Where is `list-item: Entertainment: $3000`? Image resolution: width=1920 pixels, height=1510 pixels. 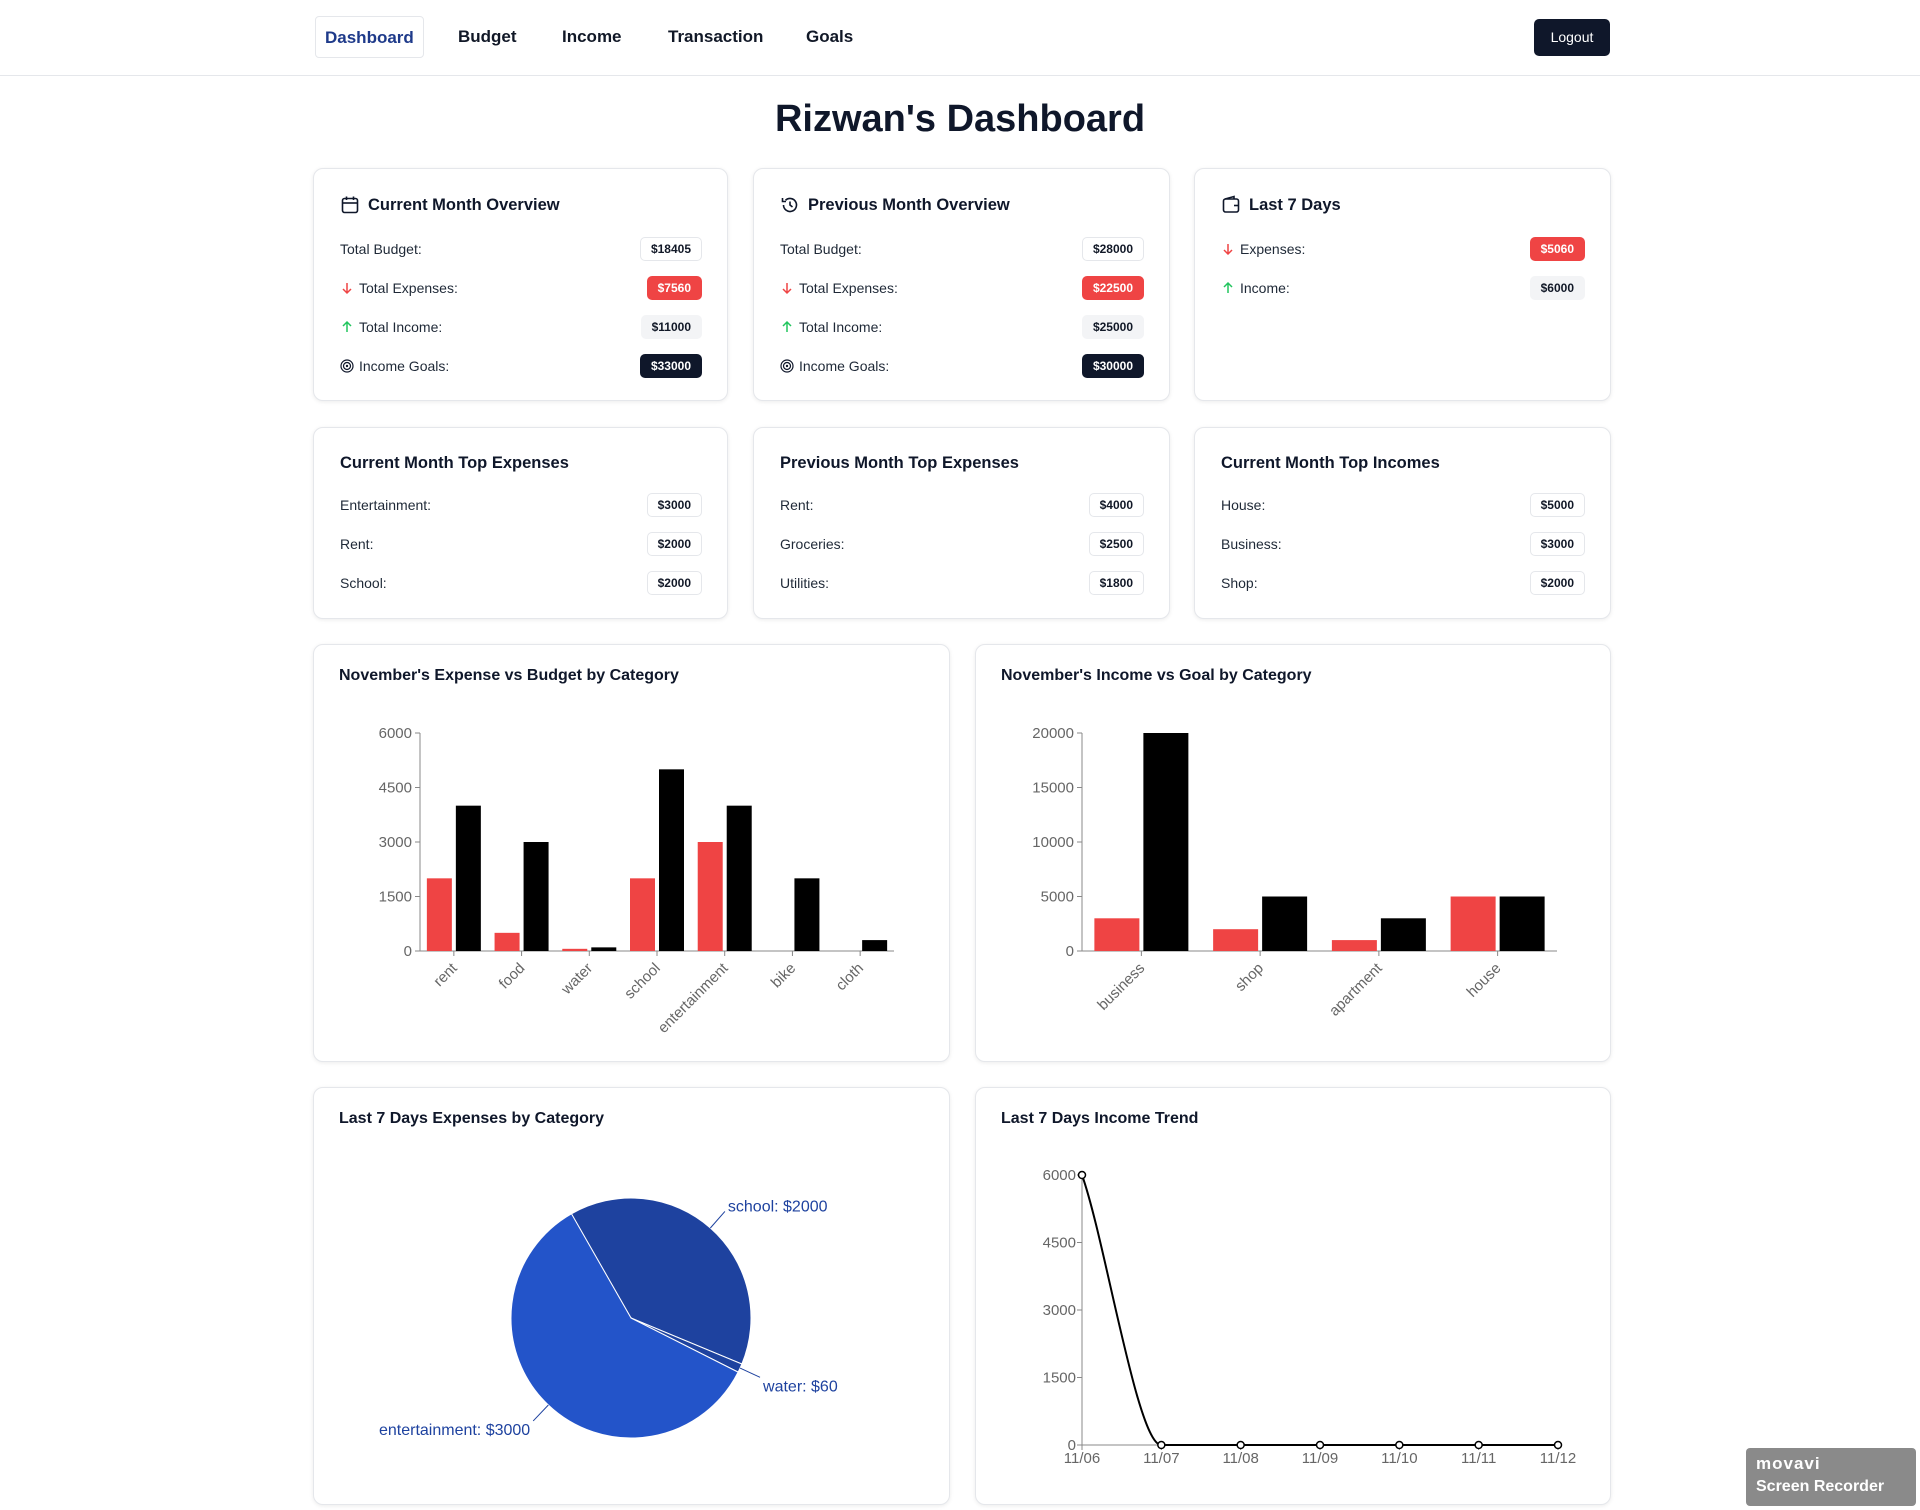
list-item: Entertainment: $3000 is located at coordinates (521, 505).